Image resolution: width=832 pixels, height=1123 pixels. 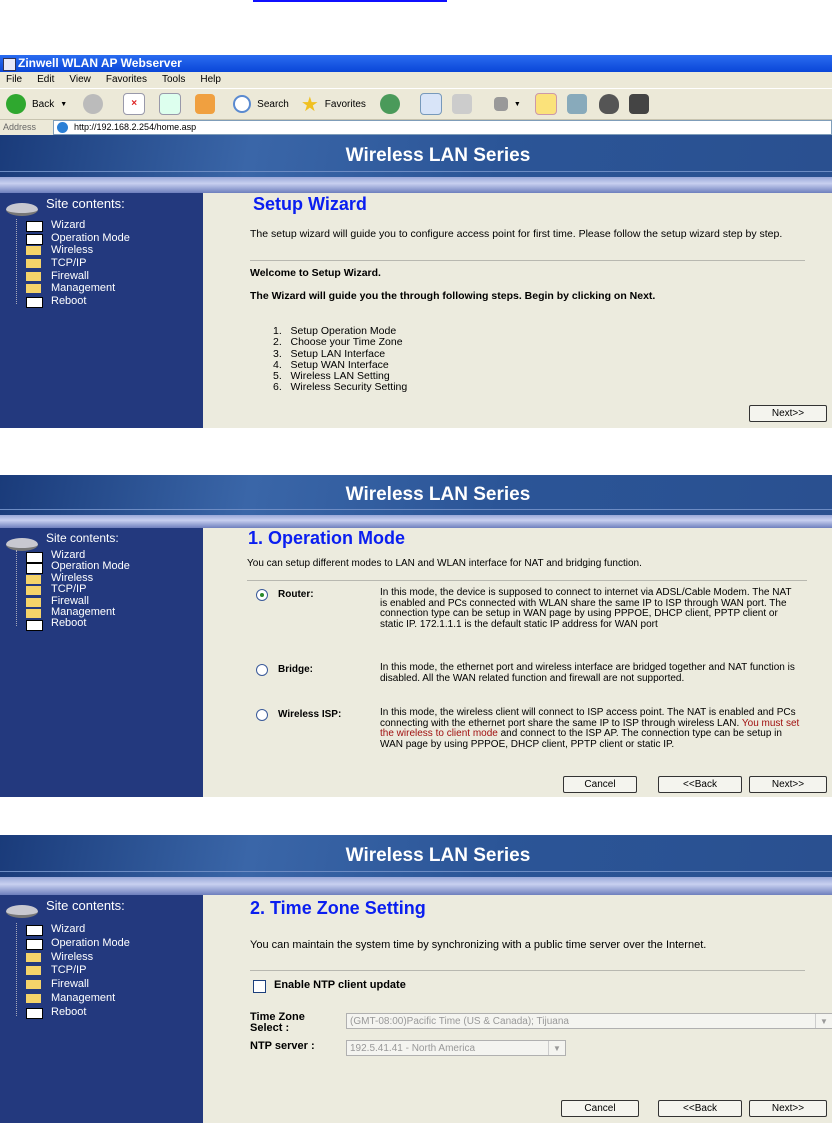 What do you see at coordinates (81, 80) in the screenshot?
I see `menu-view: View` at bounding box center [81, 80].